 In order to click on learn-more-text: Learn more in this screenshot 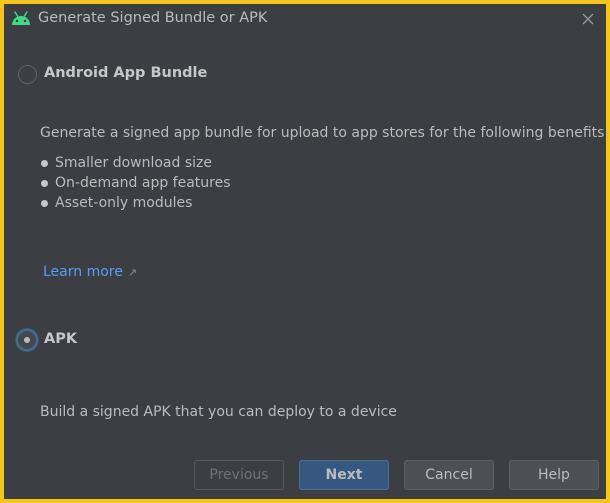, I will do `click(83, 272)`.